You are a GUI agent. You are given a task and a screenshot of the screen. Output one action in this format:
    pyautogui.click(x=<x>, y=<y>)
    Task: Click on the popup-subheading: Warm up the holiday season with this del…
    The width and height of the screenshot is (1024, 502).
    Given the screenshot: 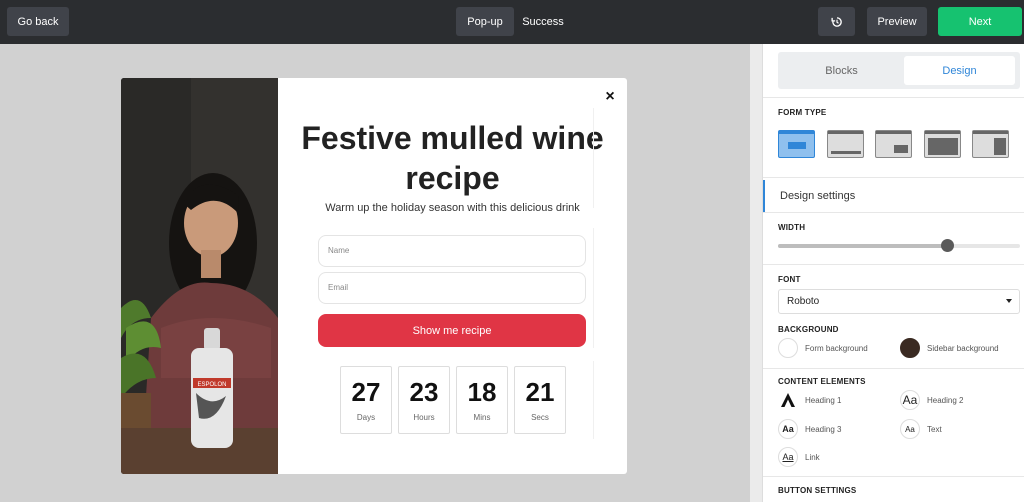 What is the action you would take?
    pyautogui.click(x=452, y=208)
    